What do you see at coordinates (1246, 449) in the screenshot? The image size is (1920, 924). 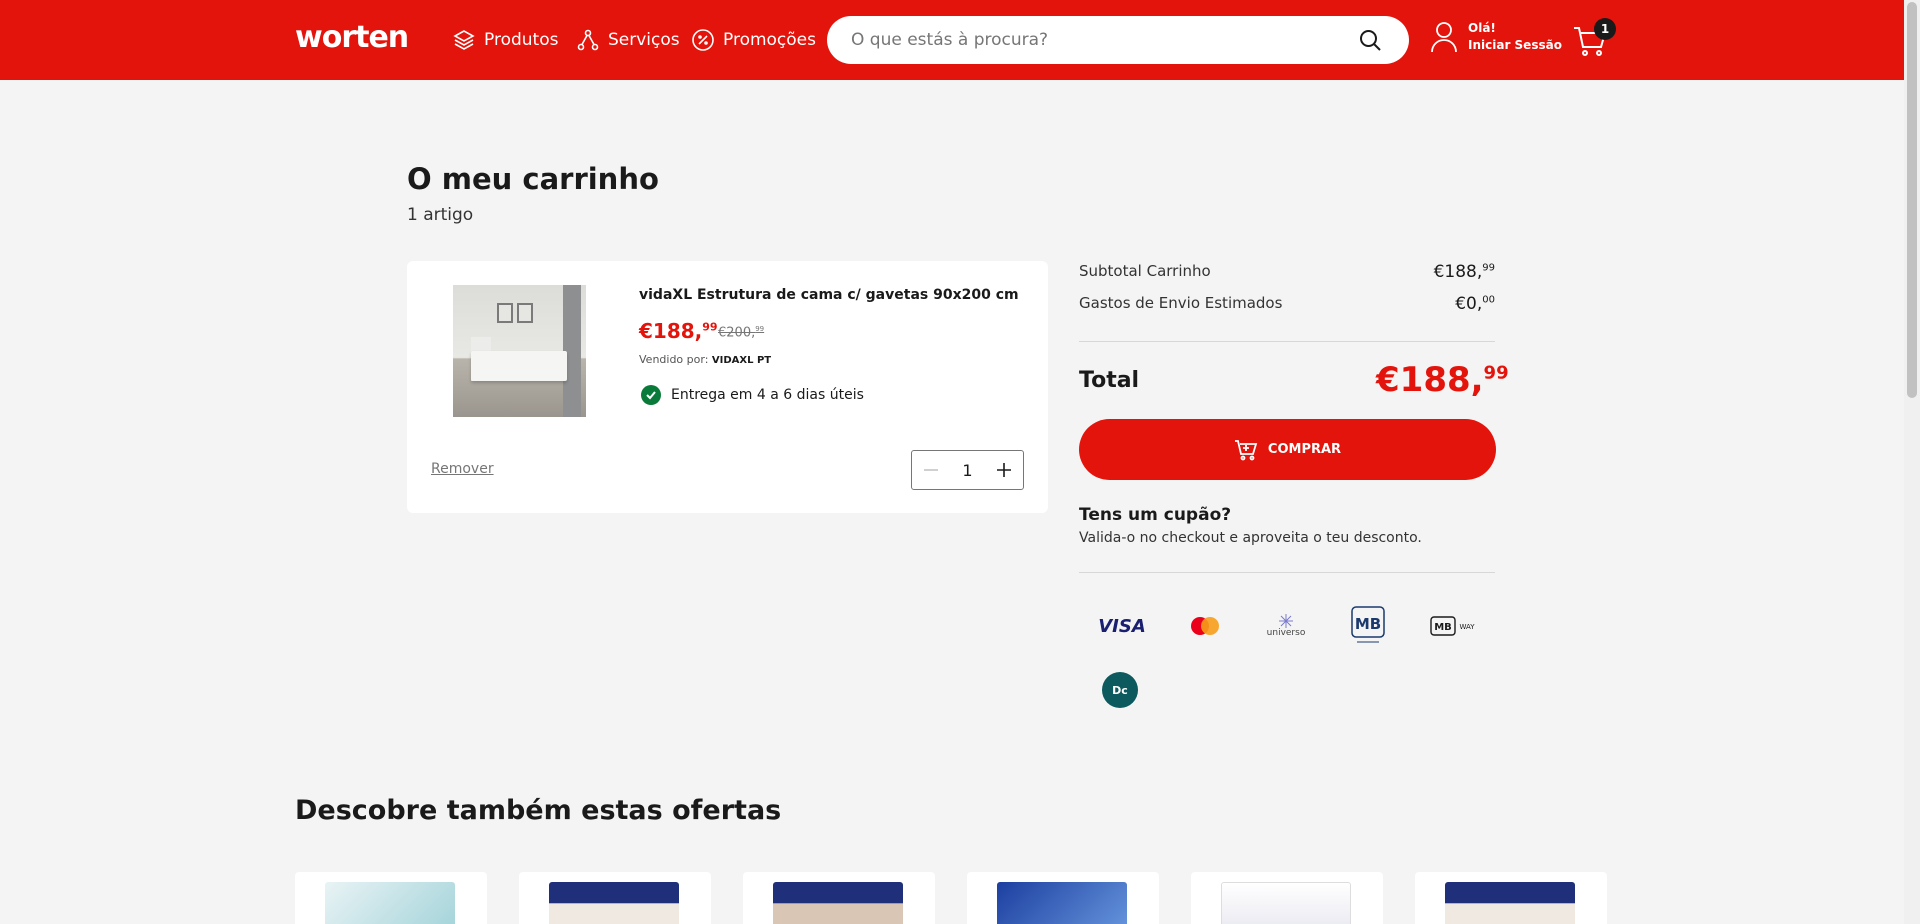 I see `cart-plus-icon` at bounding box center [1246, 449].